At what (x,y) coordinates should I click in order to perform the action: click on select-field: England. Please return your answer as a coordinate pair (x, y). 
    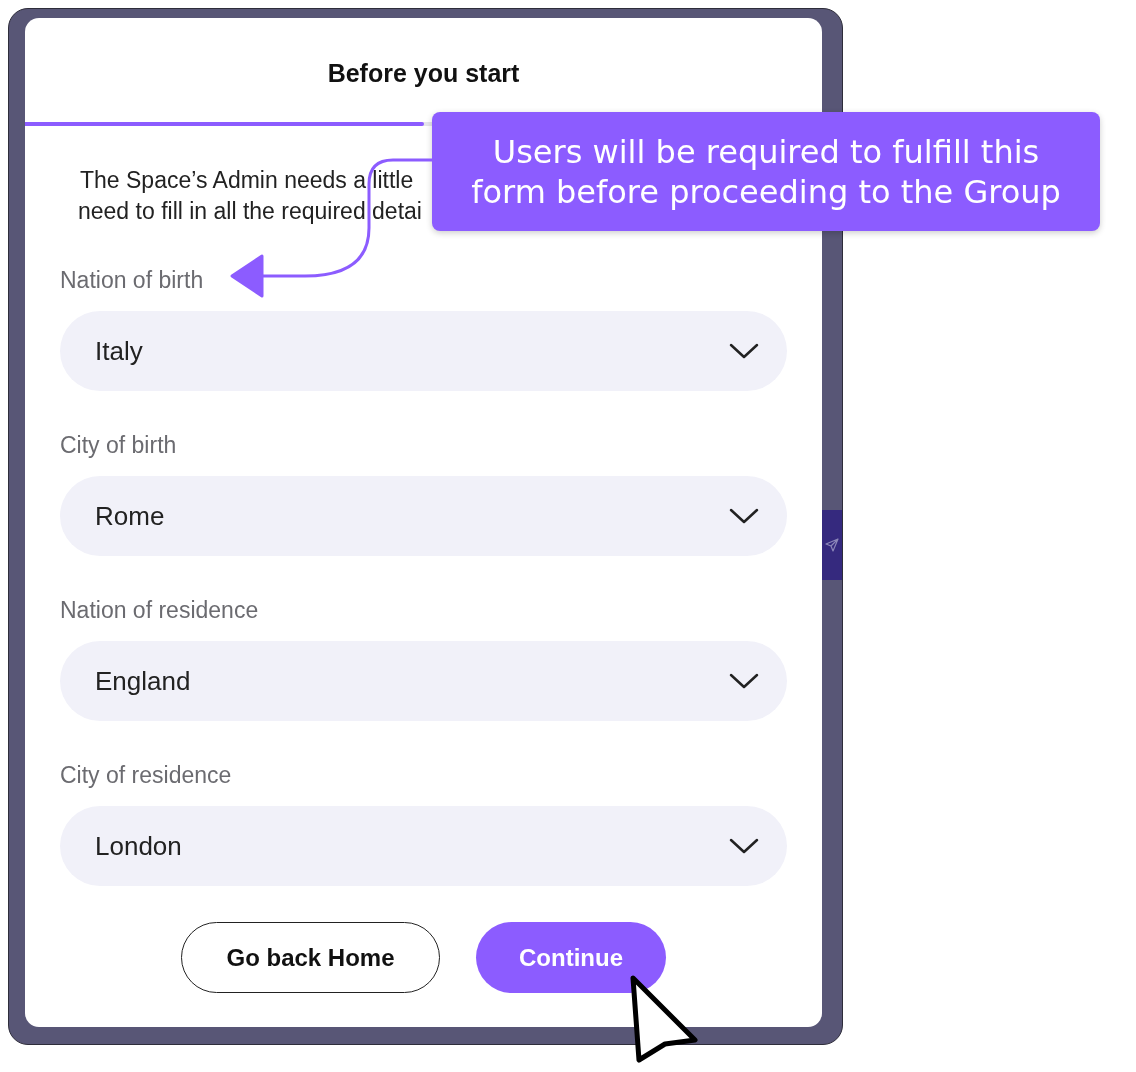
    Looking at the image, I should click on (423, 681).